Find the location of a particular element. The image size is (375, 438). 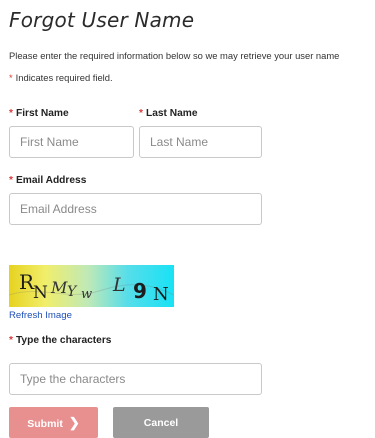

submit-label: Submit is located at coordinates (45, 423).